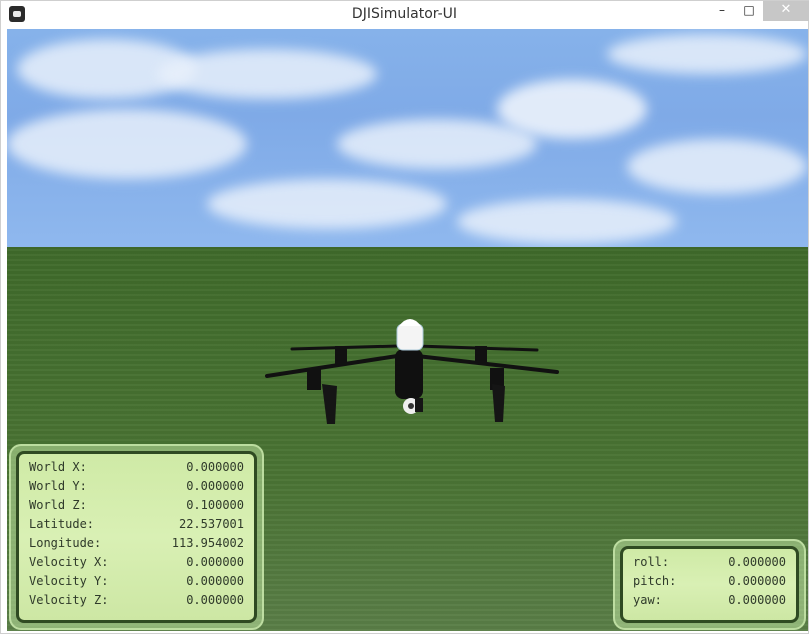  What do you see at coordinates (207, 543) in the screenshot?
I see `telemetry-value: 113.954002` at bounding box center [207, 543].